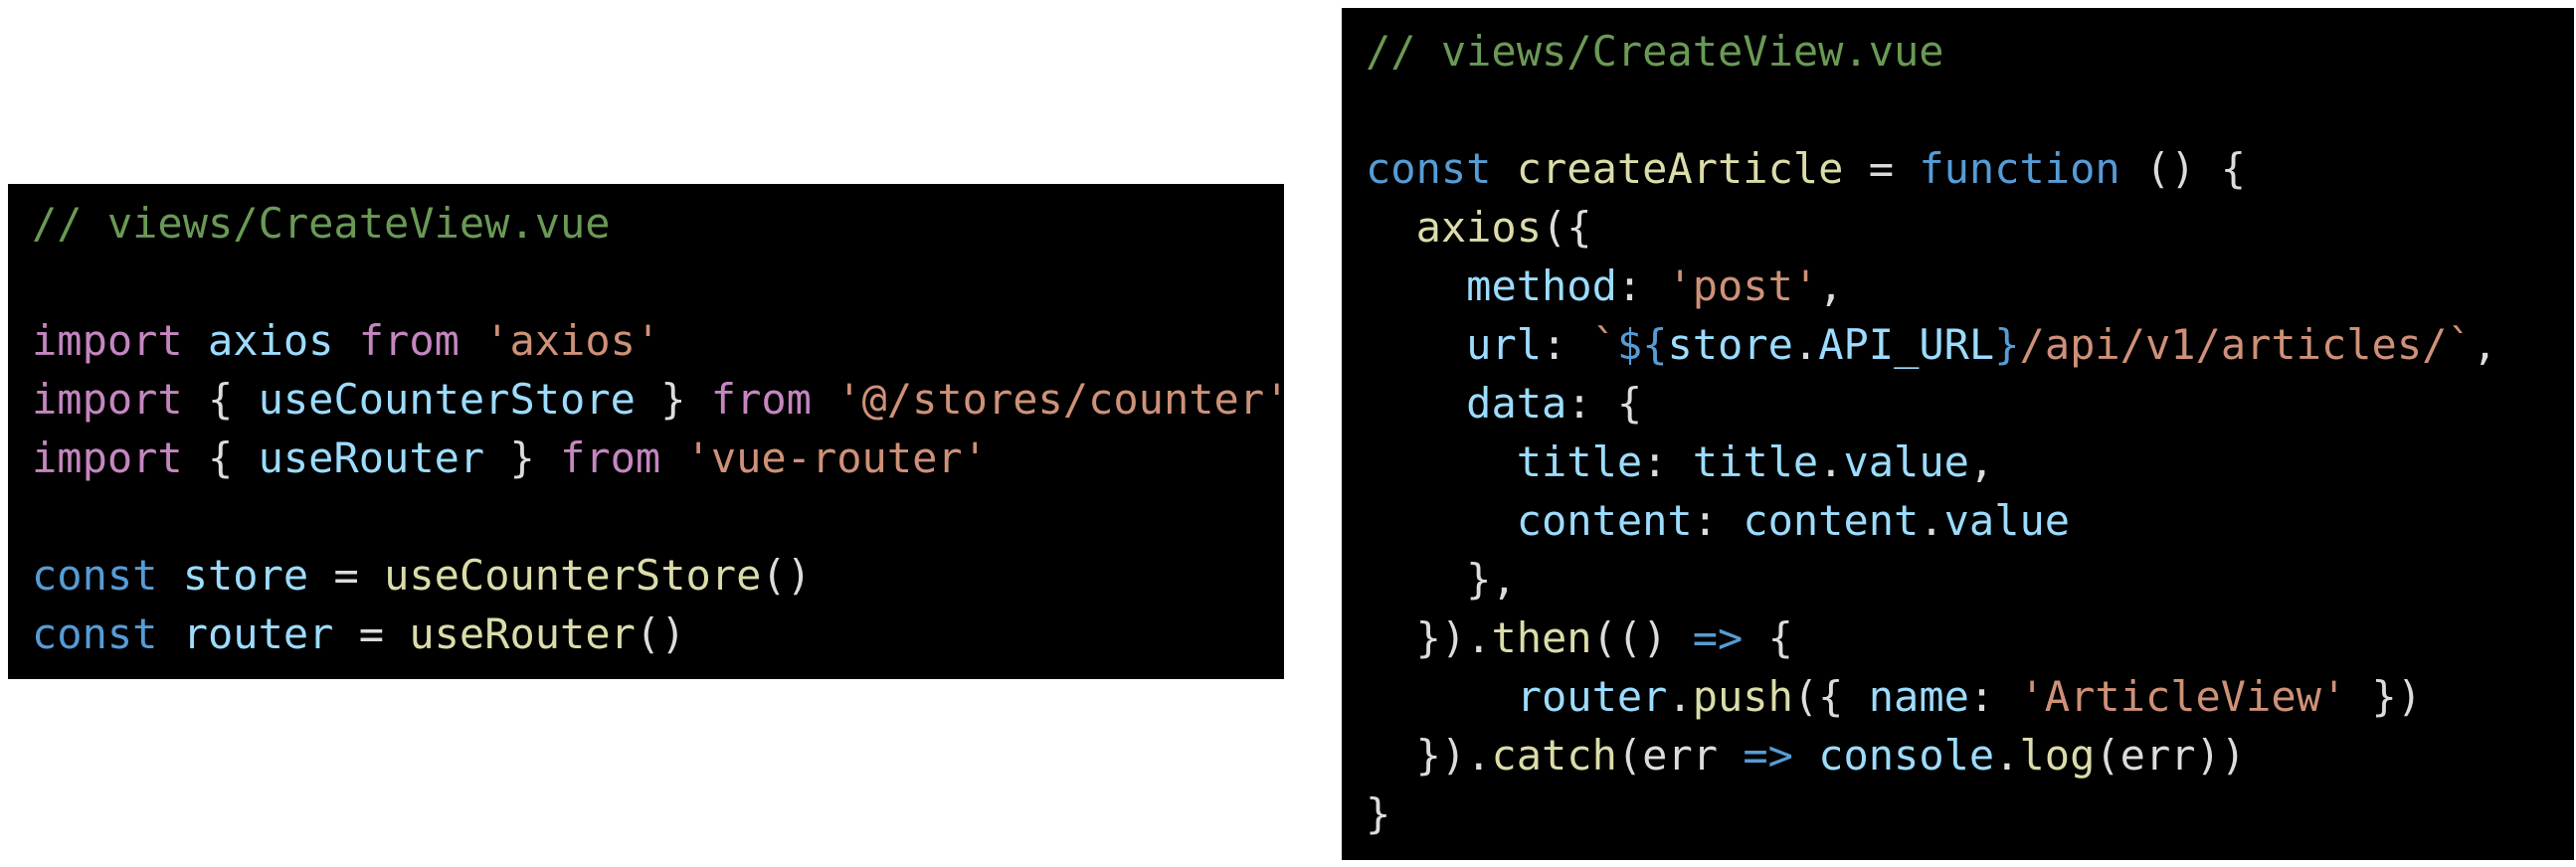 This screenshot has height=867, width=2576. I want to click on object-close: }), so click(2397, 696).